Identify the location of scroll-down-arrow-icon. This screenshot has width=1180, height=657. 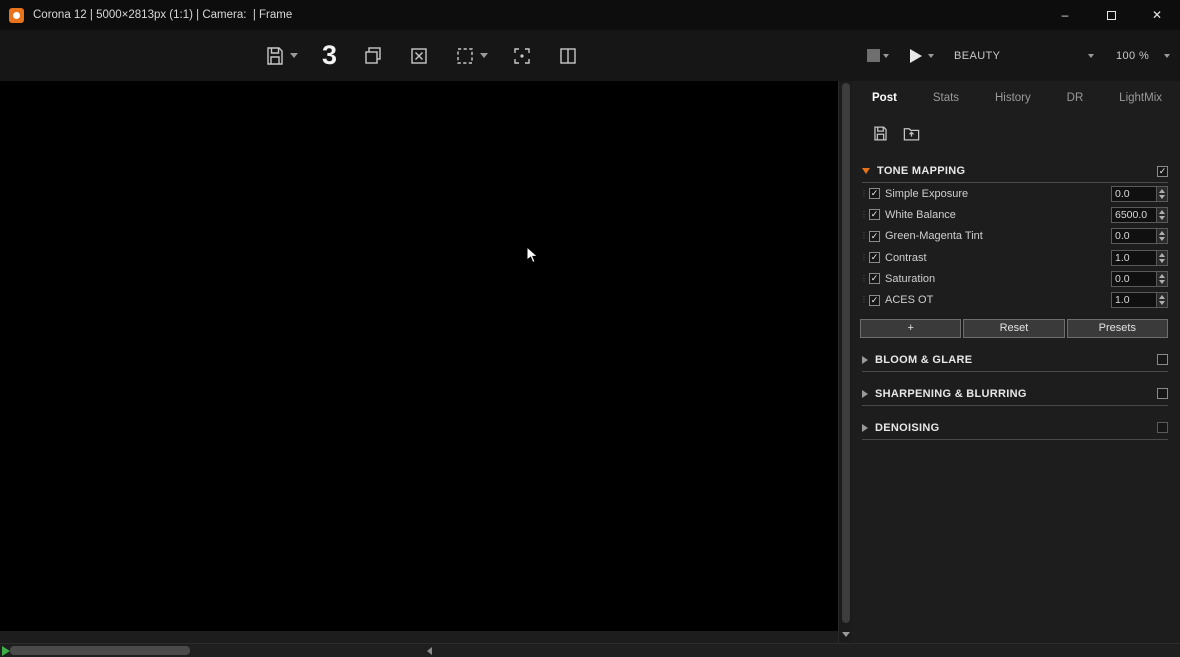
(846, 634).